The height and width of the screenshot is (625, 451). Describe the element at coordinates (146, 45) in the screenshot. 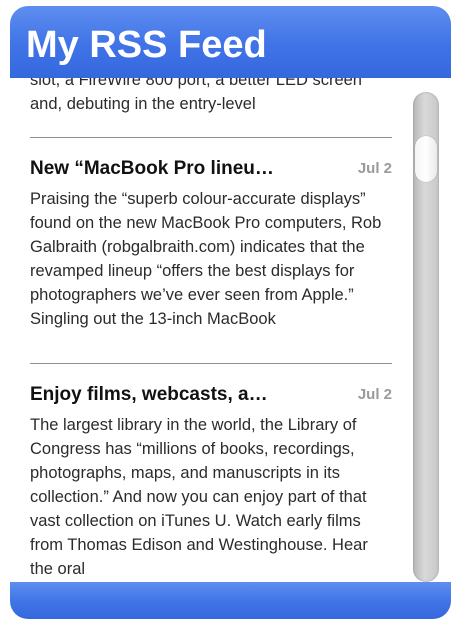

I see `widget-title: My RSS Feed` at that location.